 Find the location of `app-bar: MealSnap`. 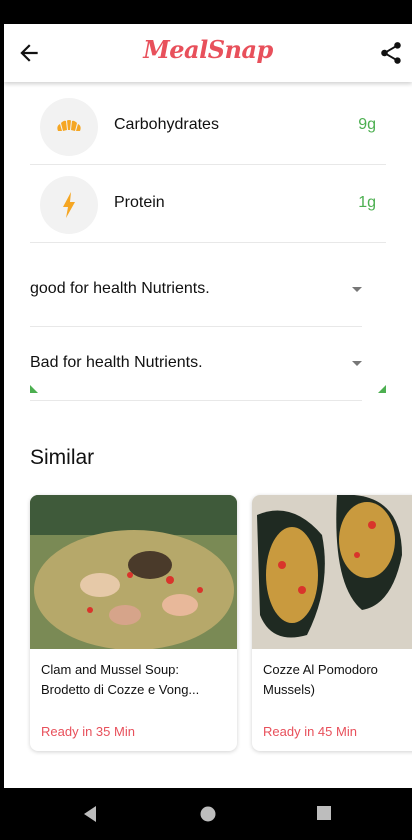

app-bar: MealSnap is located at coordinates (208, 53).